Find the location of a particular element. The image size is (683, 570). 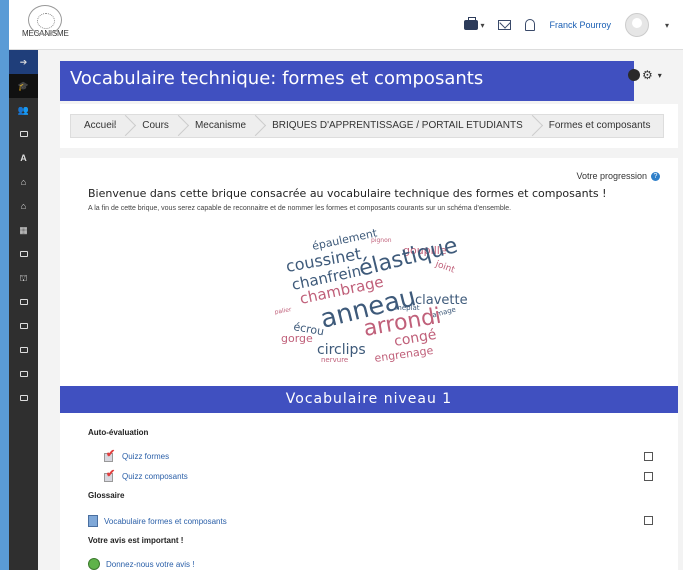

activity-quiz-components: ✔ Quizz composants is located at coordinates (146, 475).